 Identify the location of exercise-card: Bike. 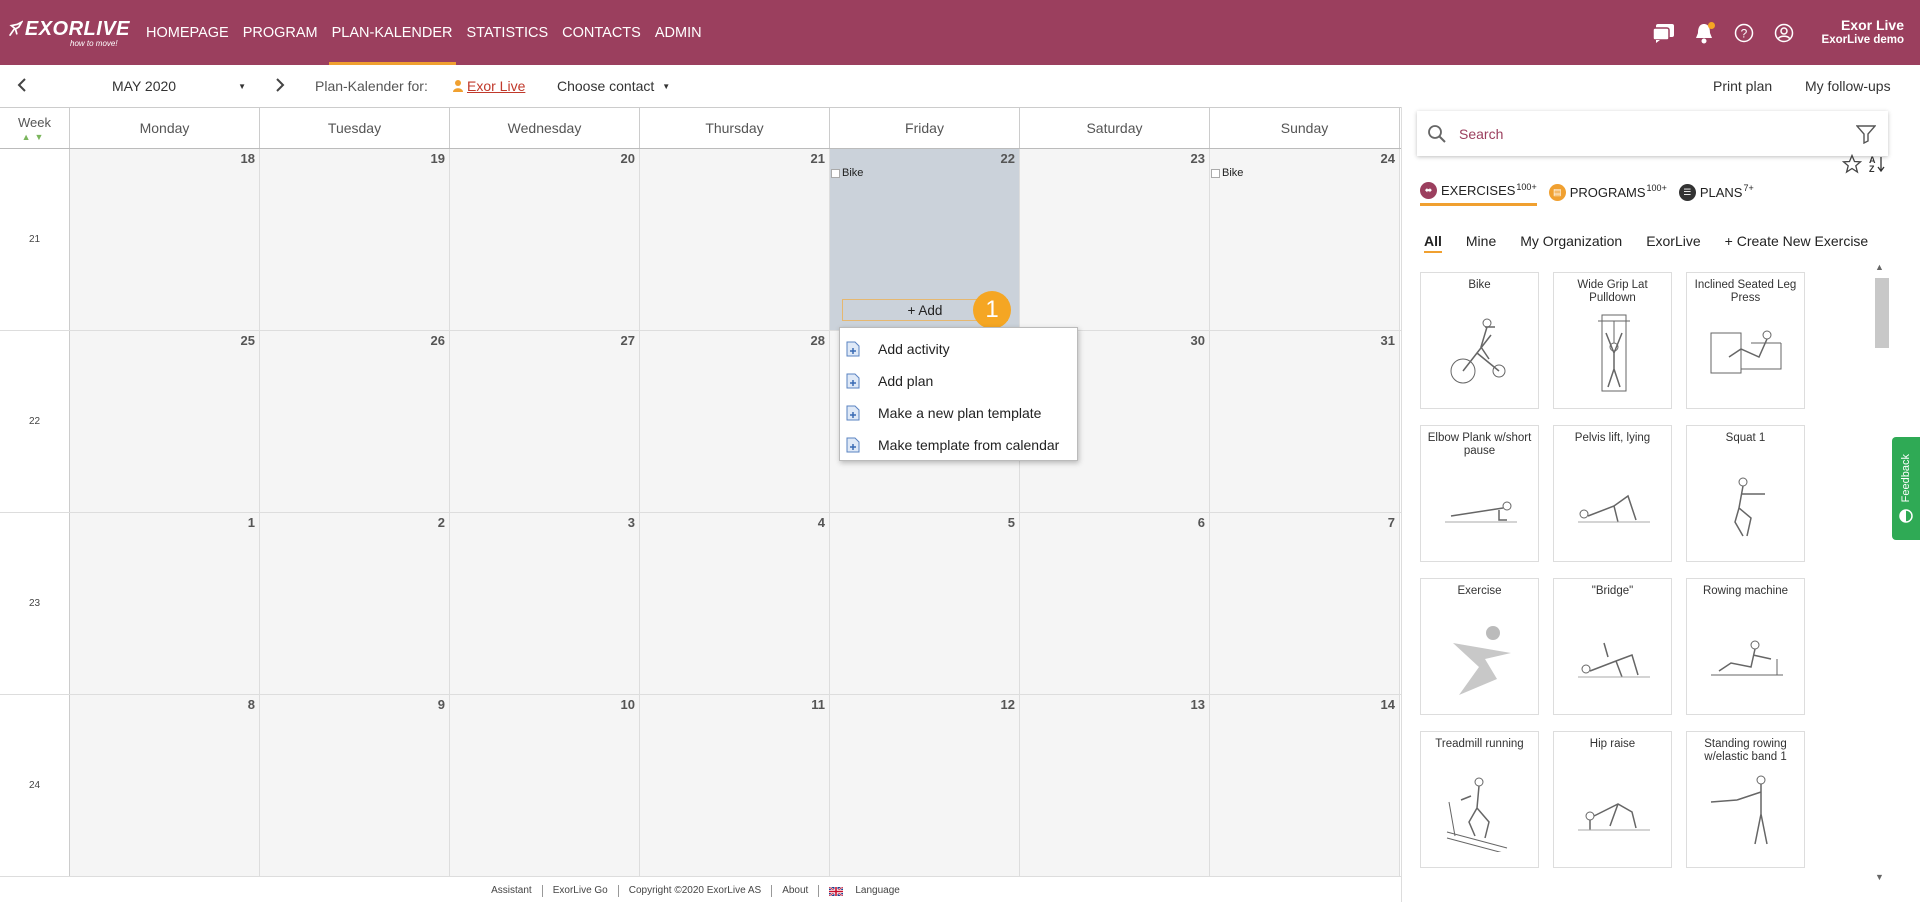
(1479, 340).